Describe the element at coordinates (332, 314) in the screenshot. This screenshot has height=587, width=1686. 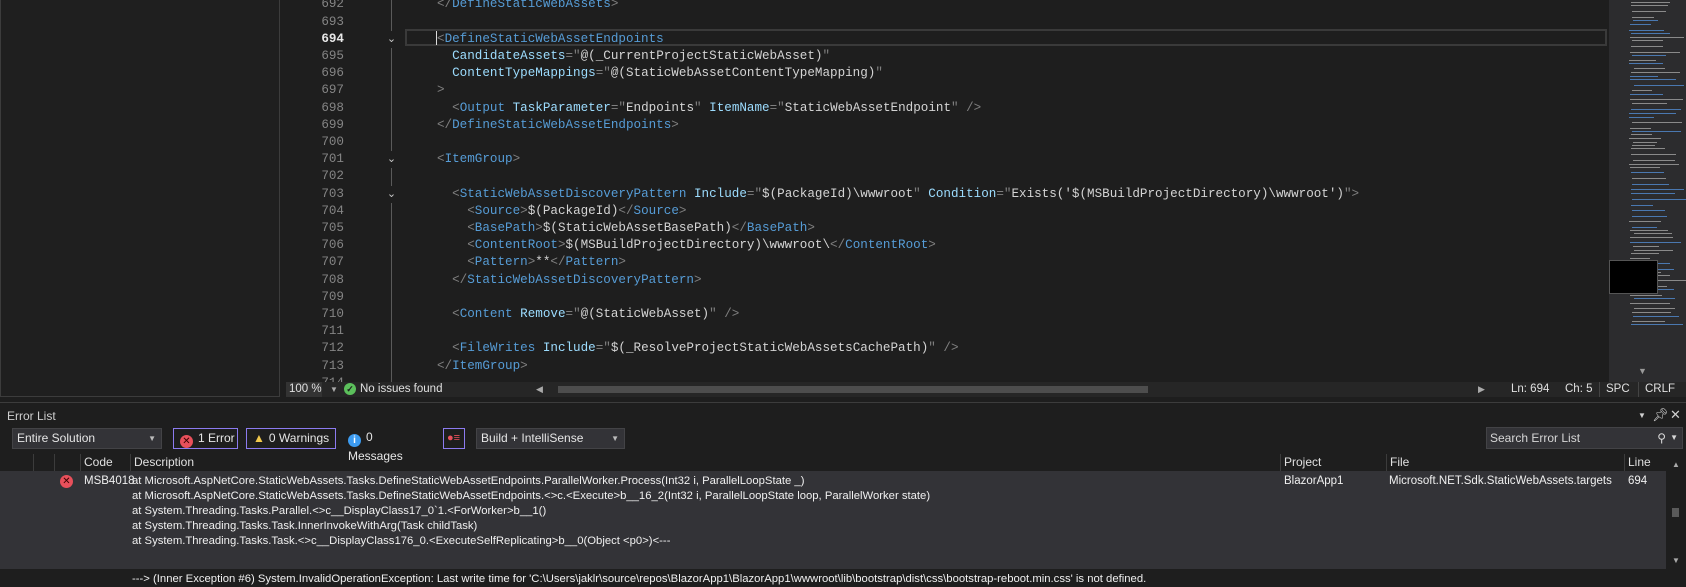
I see `line-number: 710` at that location.